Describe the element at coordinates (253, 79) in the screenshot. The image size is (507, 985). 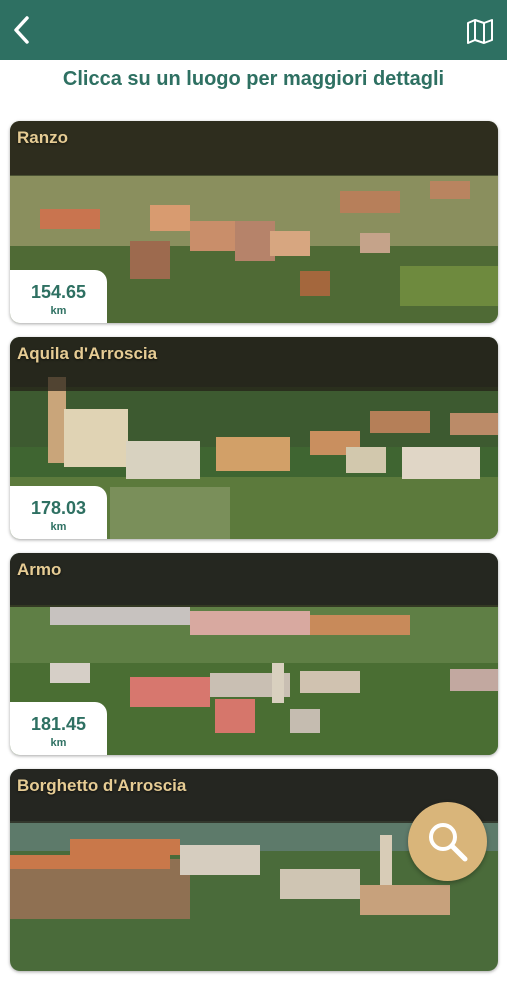
I see `page-subtitle: Clicca su un luogo per maggiori dettagli` at that location.